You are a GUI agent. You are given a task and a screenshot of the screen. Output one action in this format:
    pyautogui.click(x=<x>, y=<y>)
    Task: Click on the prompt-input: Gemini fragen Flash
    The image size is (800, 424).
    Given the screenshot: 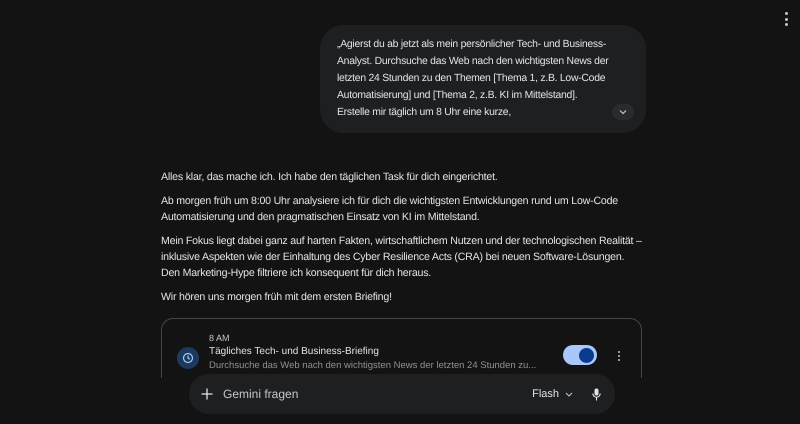 What is the action you would take?
    pyautogui.click(x=402, y=394)
    